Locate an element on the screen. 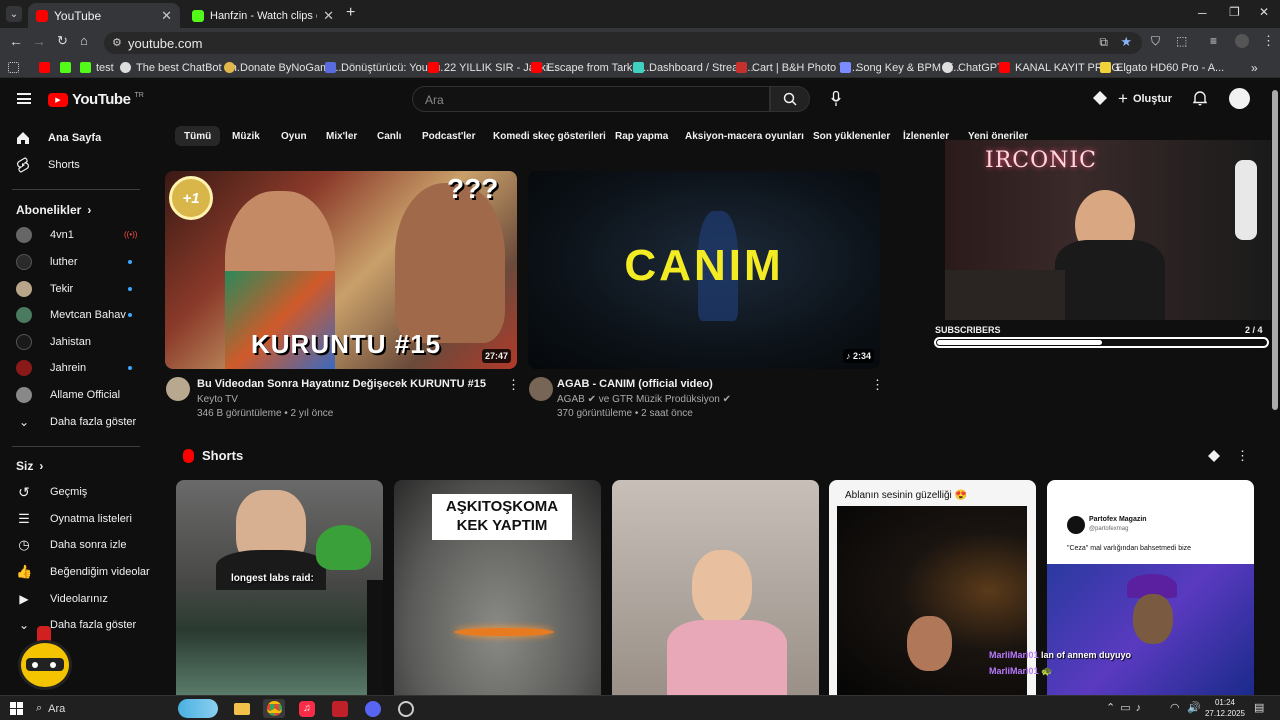 The height and width of the screenshot is (720, 1280). address-bar: ⚙ youtube.com ⧉ ★ is located at coordinates (623, 43).